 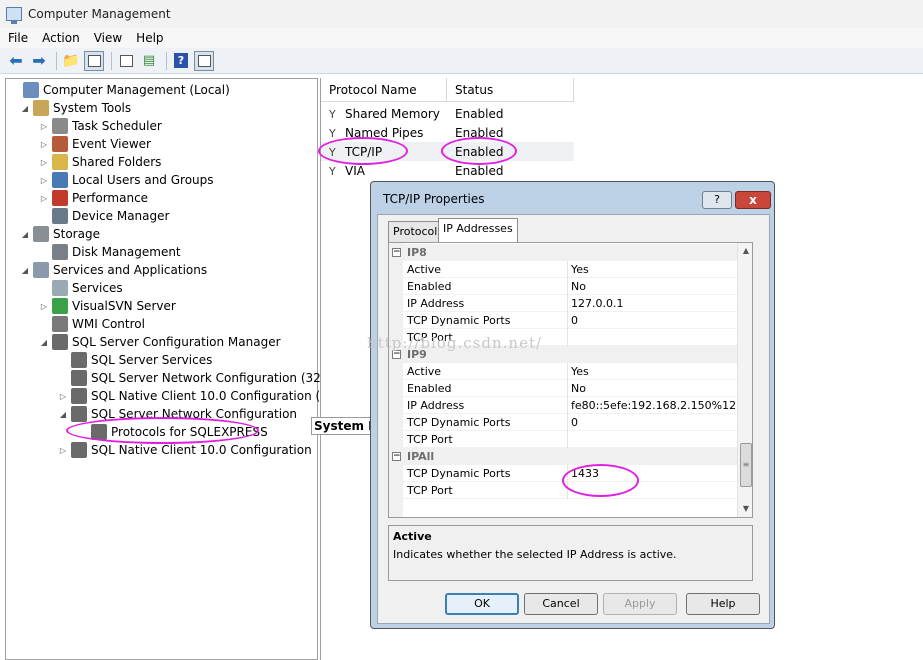 I want to click on scroll-thumb: ≡, so click(x=746, y=465).